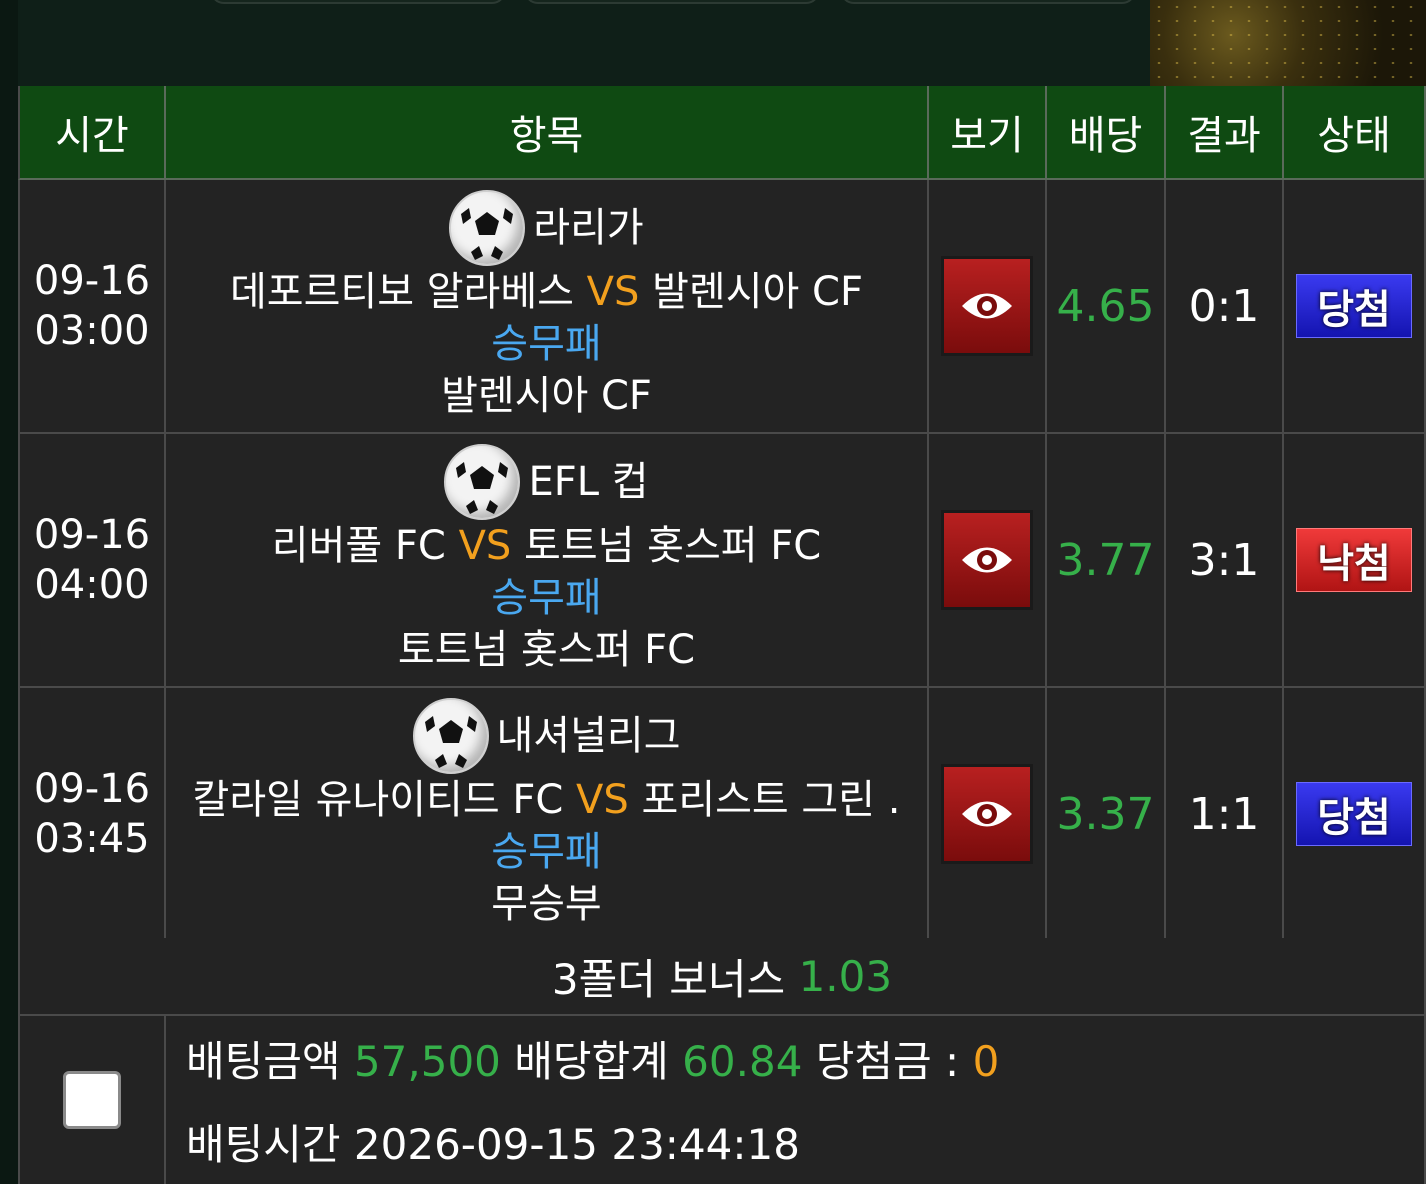 This screenshot has width=1426, height=1184. What do you see at coordinates (92, 561) in the screenshot?
I see `time-cell: 09-16 04:00` at bounding box center [92, 561].